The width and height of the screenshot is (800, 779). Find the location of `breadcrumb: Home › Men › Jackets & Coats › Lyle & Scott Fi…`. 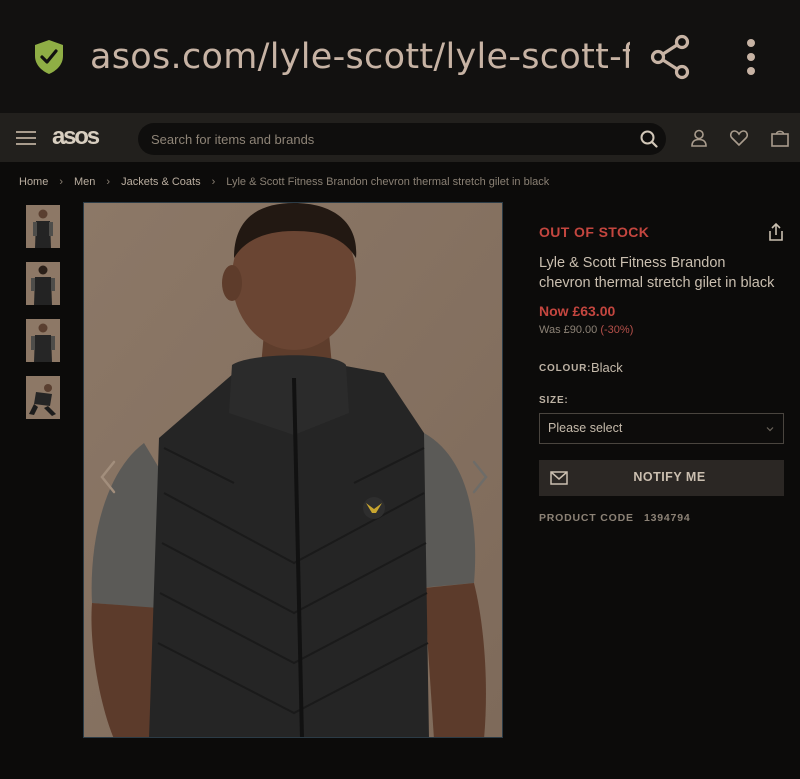

breadcrumb: Home › Men › Jackets & Coats › Lyle & Scott Fi… is located at coordinates (284, 183).